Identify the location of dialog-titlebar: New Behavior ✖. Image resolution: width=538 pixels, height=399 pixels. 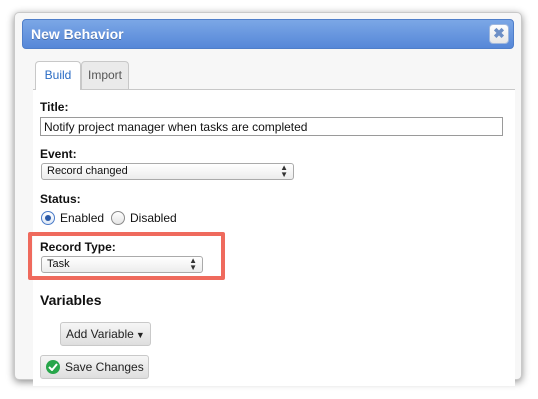
(268, 34).